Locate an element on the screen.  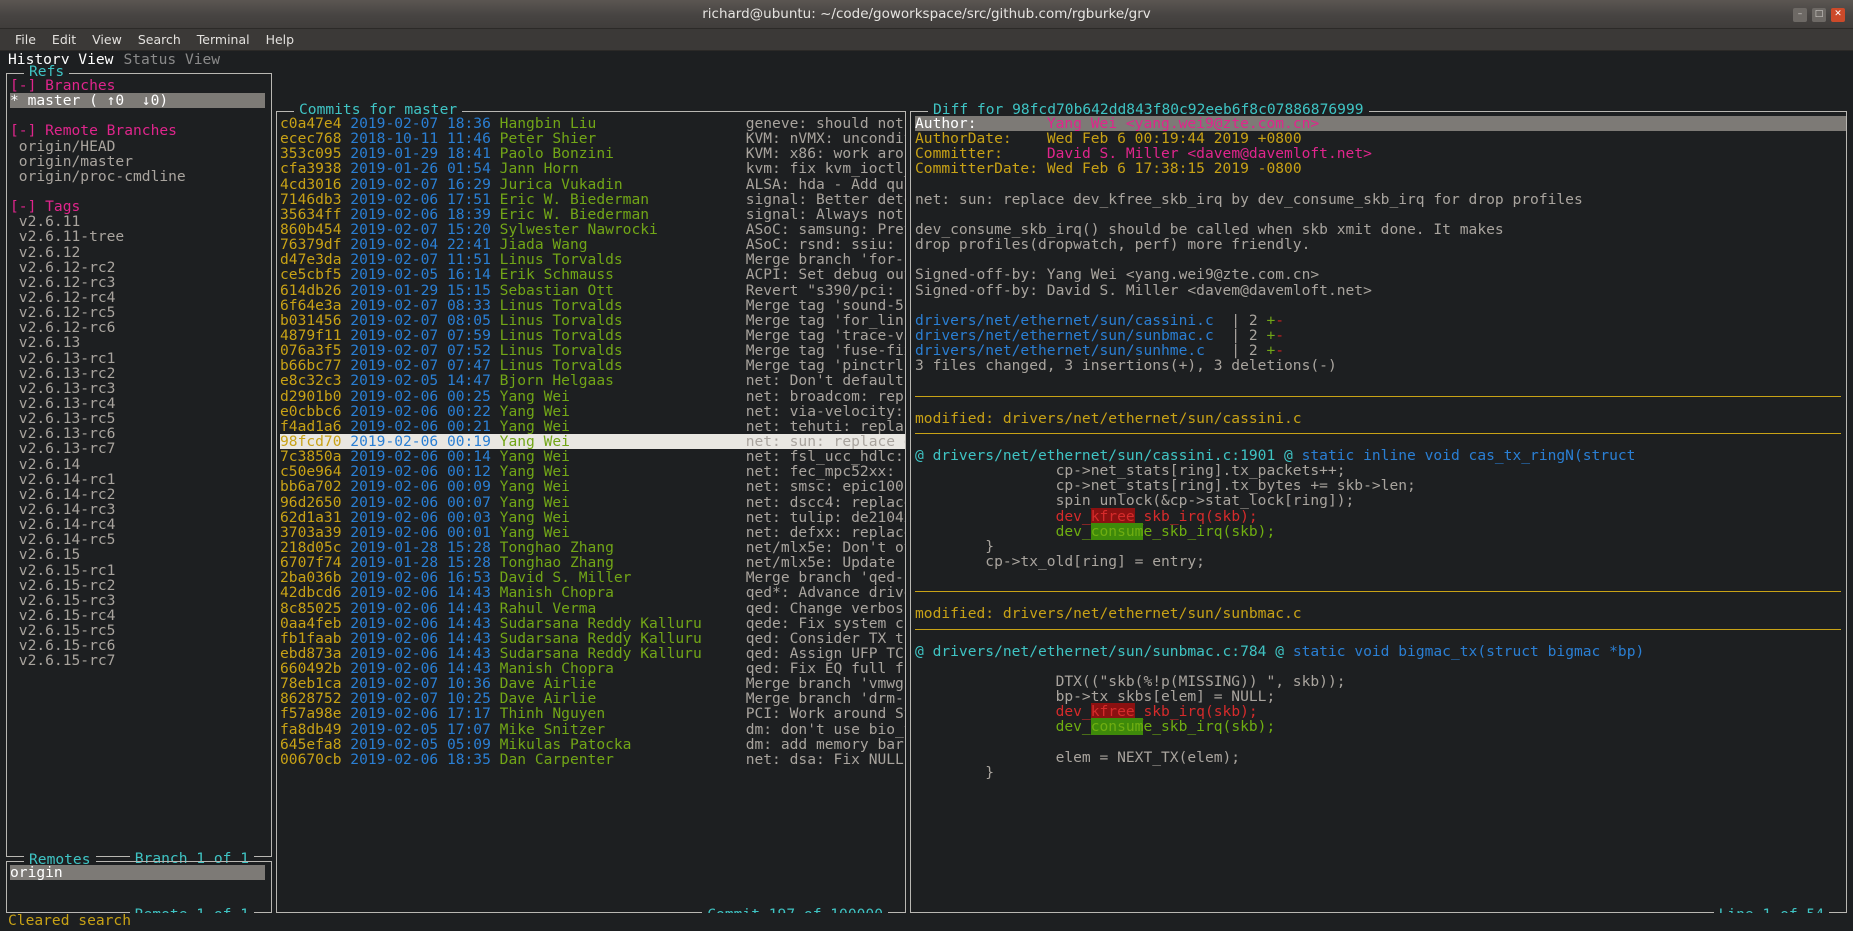
diff-context-line: } is located at coordinates (955, 546).